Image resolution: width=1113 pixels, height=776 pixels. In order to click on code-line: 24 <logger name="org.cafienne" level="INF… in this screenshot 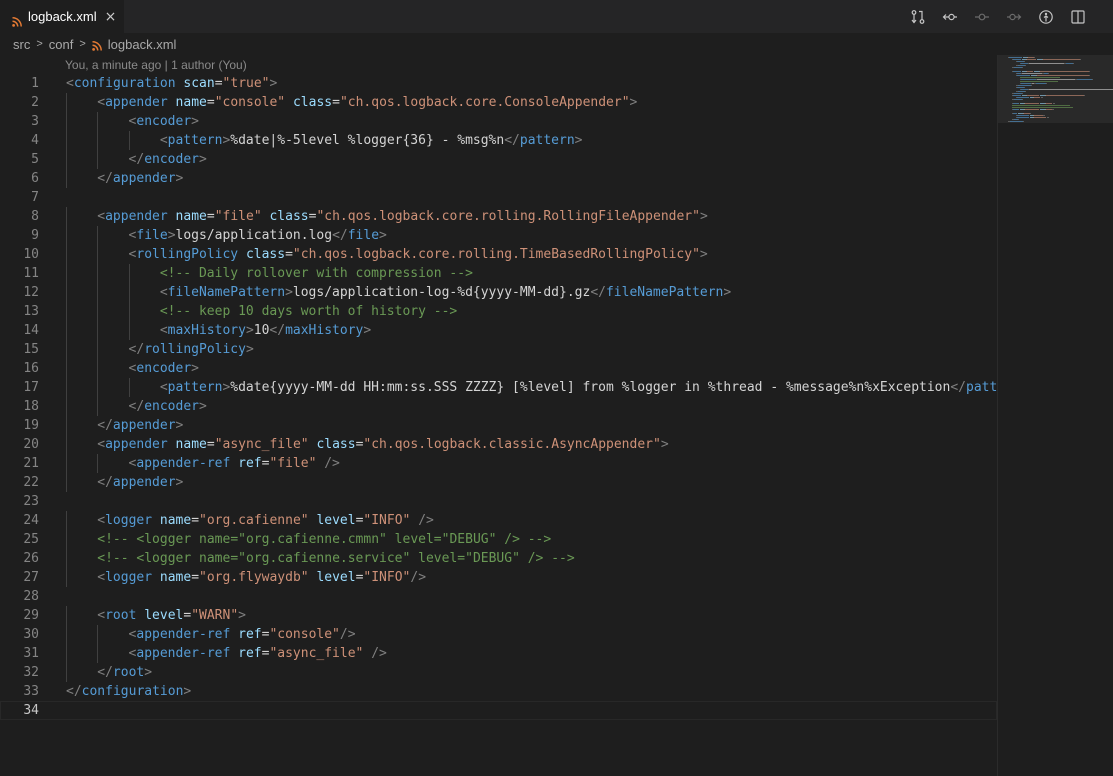, I will do `click(498, 520)`.